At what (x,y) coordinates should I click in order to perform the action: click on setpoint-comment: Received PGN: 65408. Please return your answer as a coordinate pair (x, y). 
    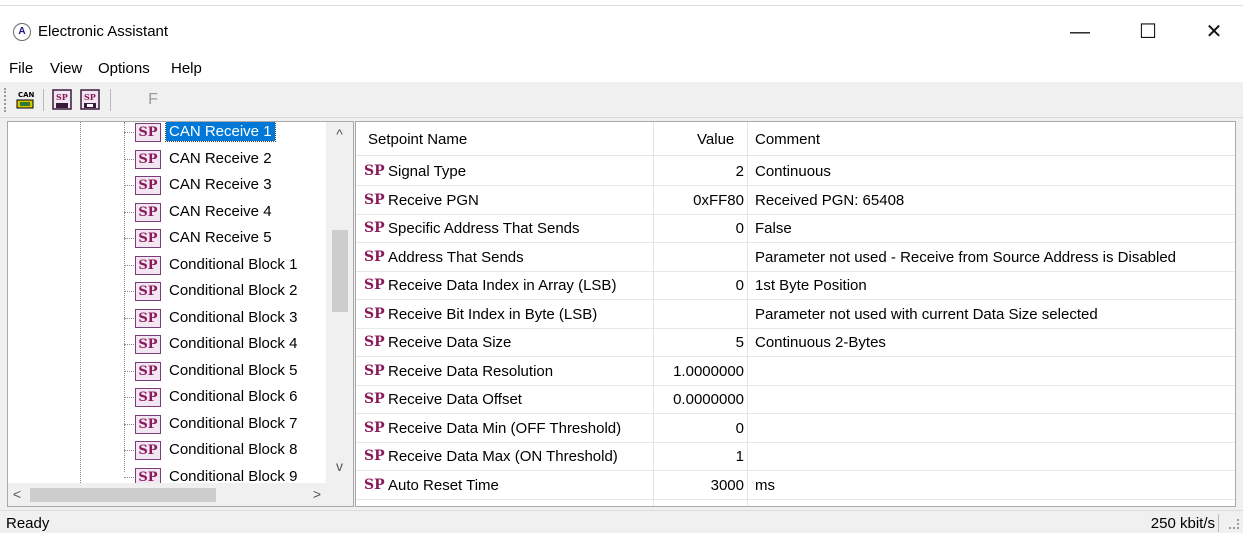
    Looking at the image, I should click on (830, 200).